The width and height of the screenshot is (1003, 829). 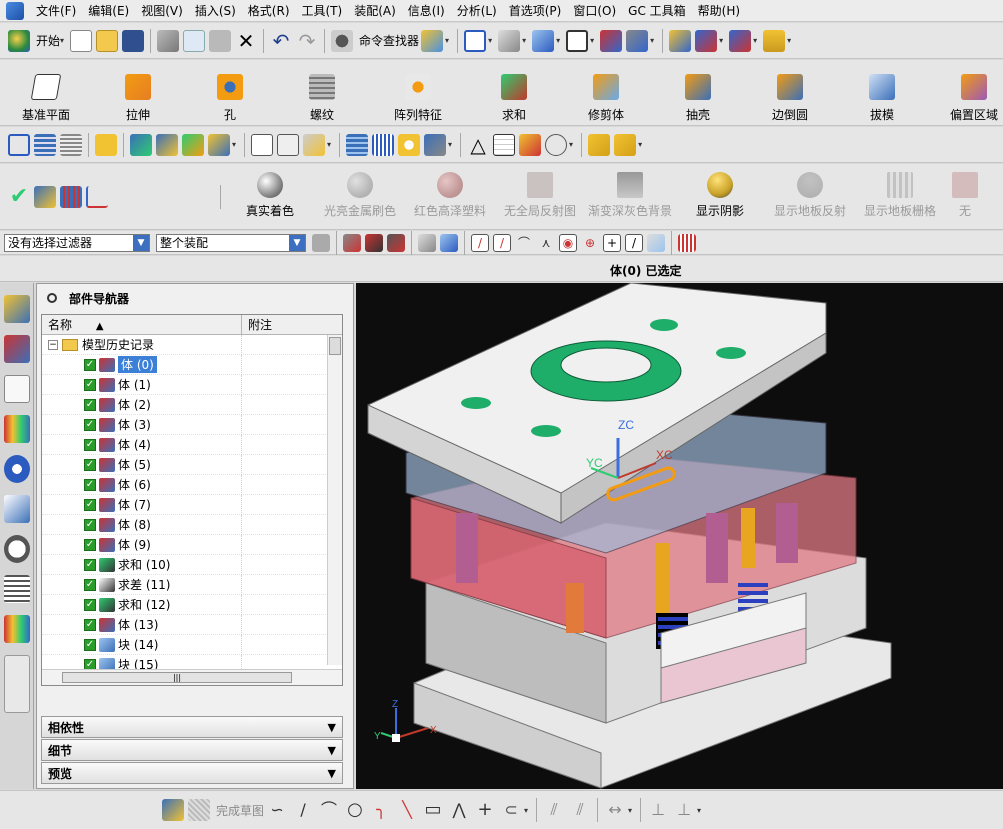 I want to click on rail-scroll-control, so click(x=17, y=684).